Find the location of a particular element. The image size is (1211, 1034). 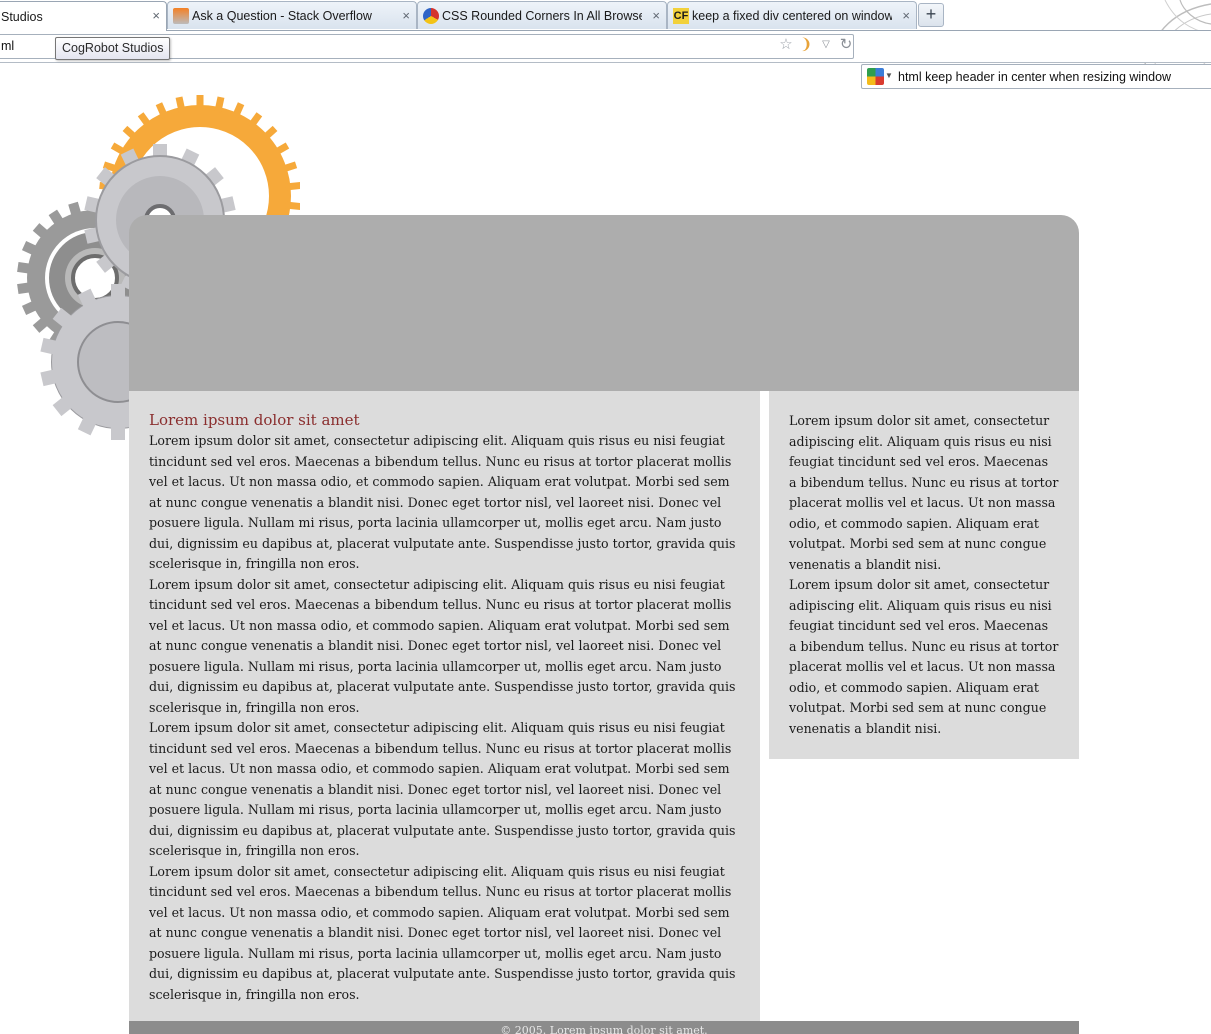

tooltip: CogRobot Studios is located at coordinates (113, 48).